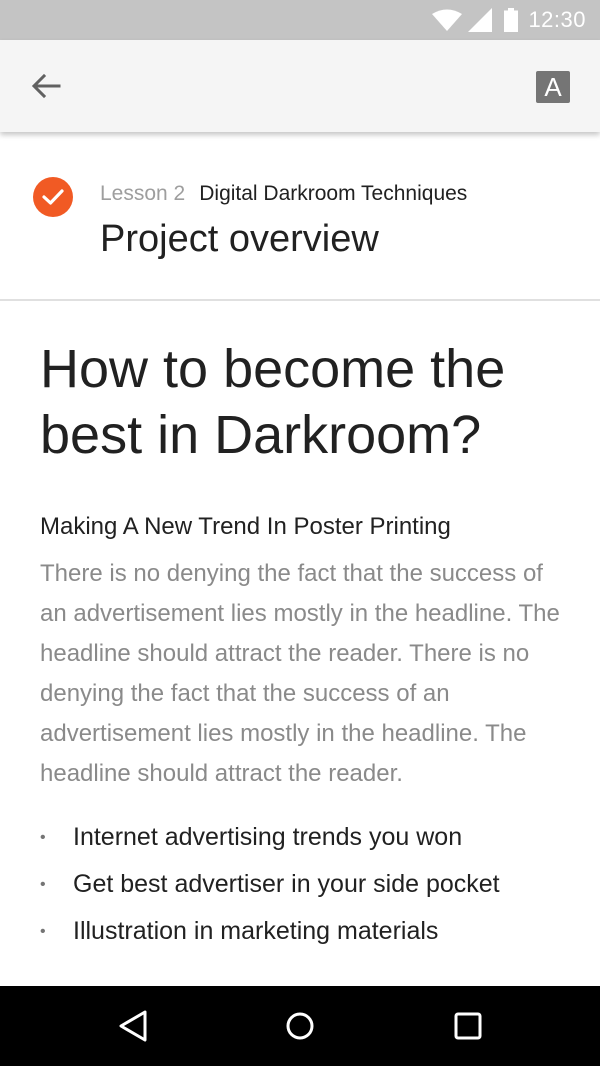 The height and width of the screenshot is (1066, 600). What do you see at coordinates (480, 20) in the screenshot?
I see `signal-icon` at bounding box center [480, 20].